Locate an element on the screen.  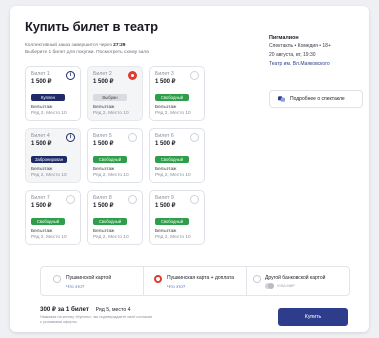
event-details-button: Подробнее о спектакле is located at coordinates (316, 99).